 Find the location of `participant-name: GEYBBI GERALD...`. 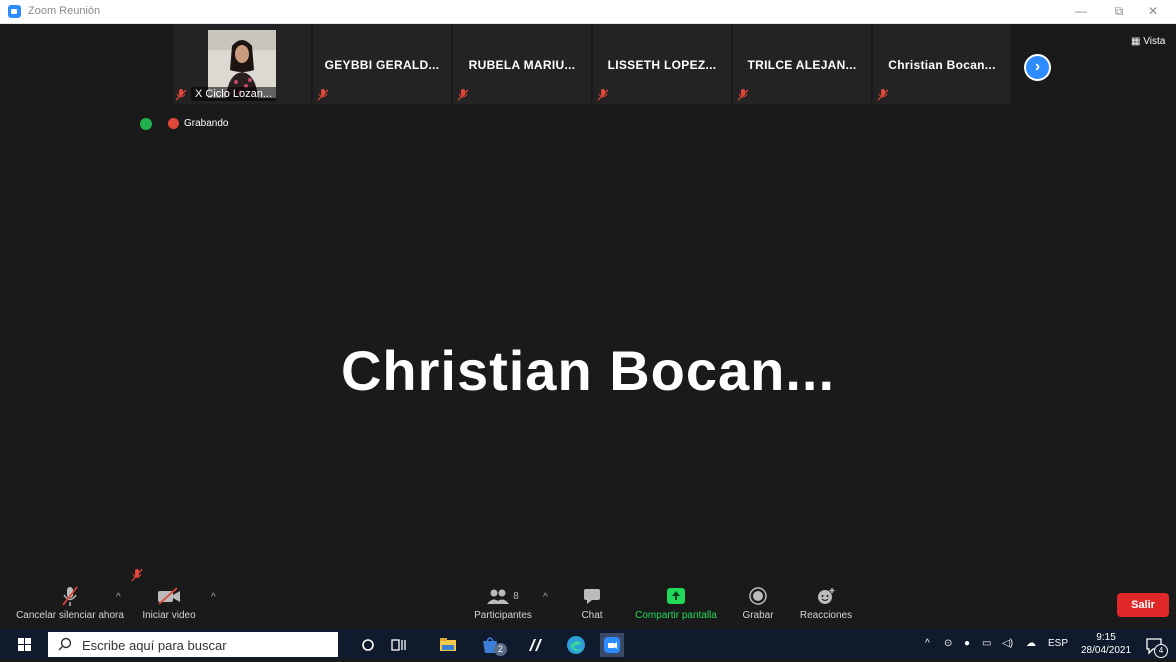

participant-name: GEYBBI GERALD... is located at coordinates (382, 65).